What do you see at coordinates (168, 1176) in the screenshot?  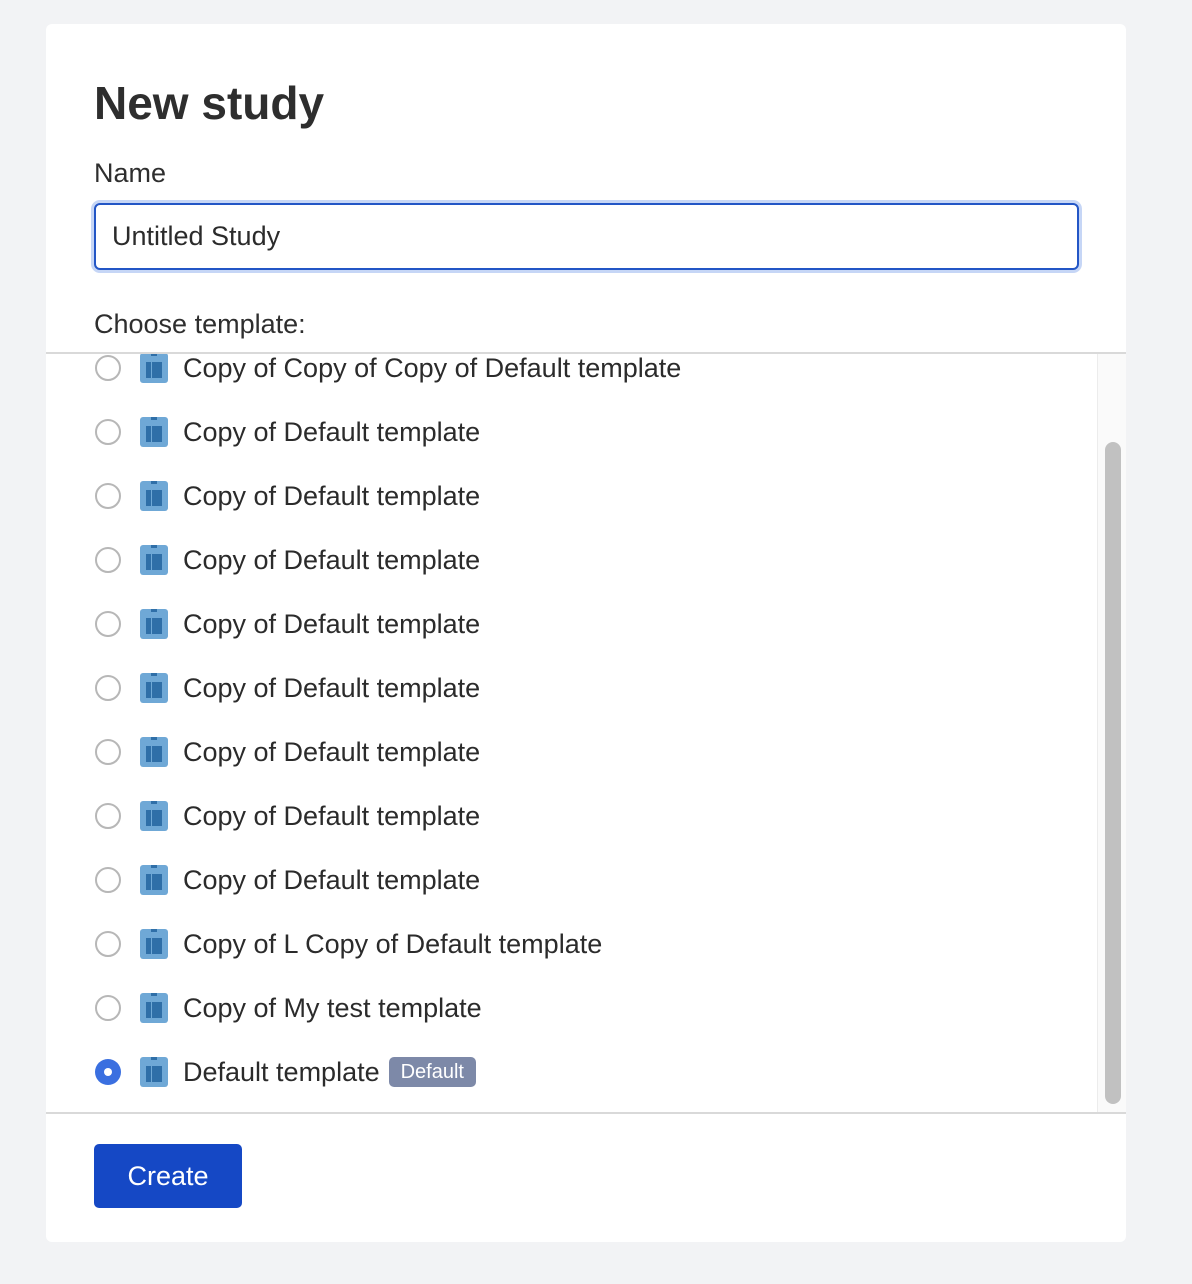 I see `create-button: Create` at bounding box center [168, 1176].